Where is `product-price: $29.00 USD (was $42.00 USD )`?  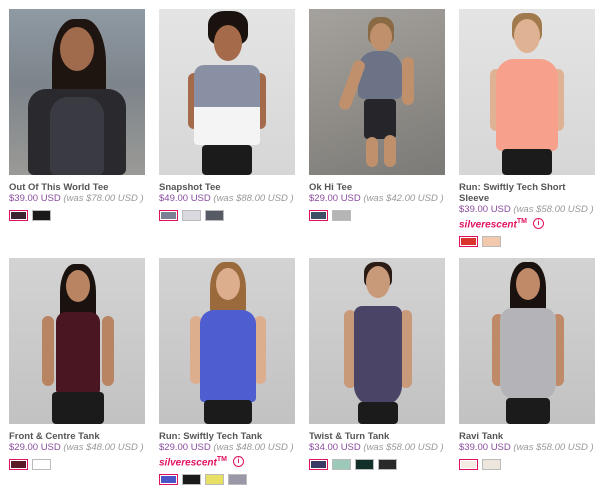 product-price: $29.00 USD (was $42.00 USD ) is located at coordinates (377, 199).